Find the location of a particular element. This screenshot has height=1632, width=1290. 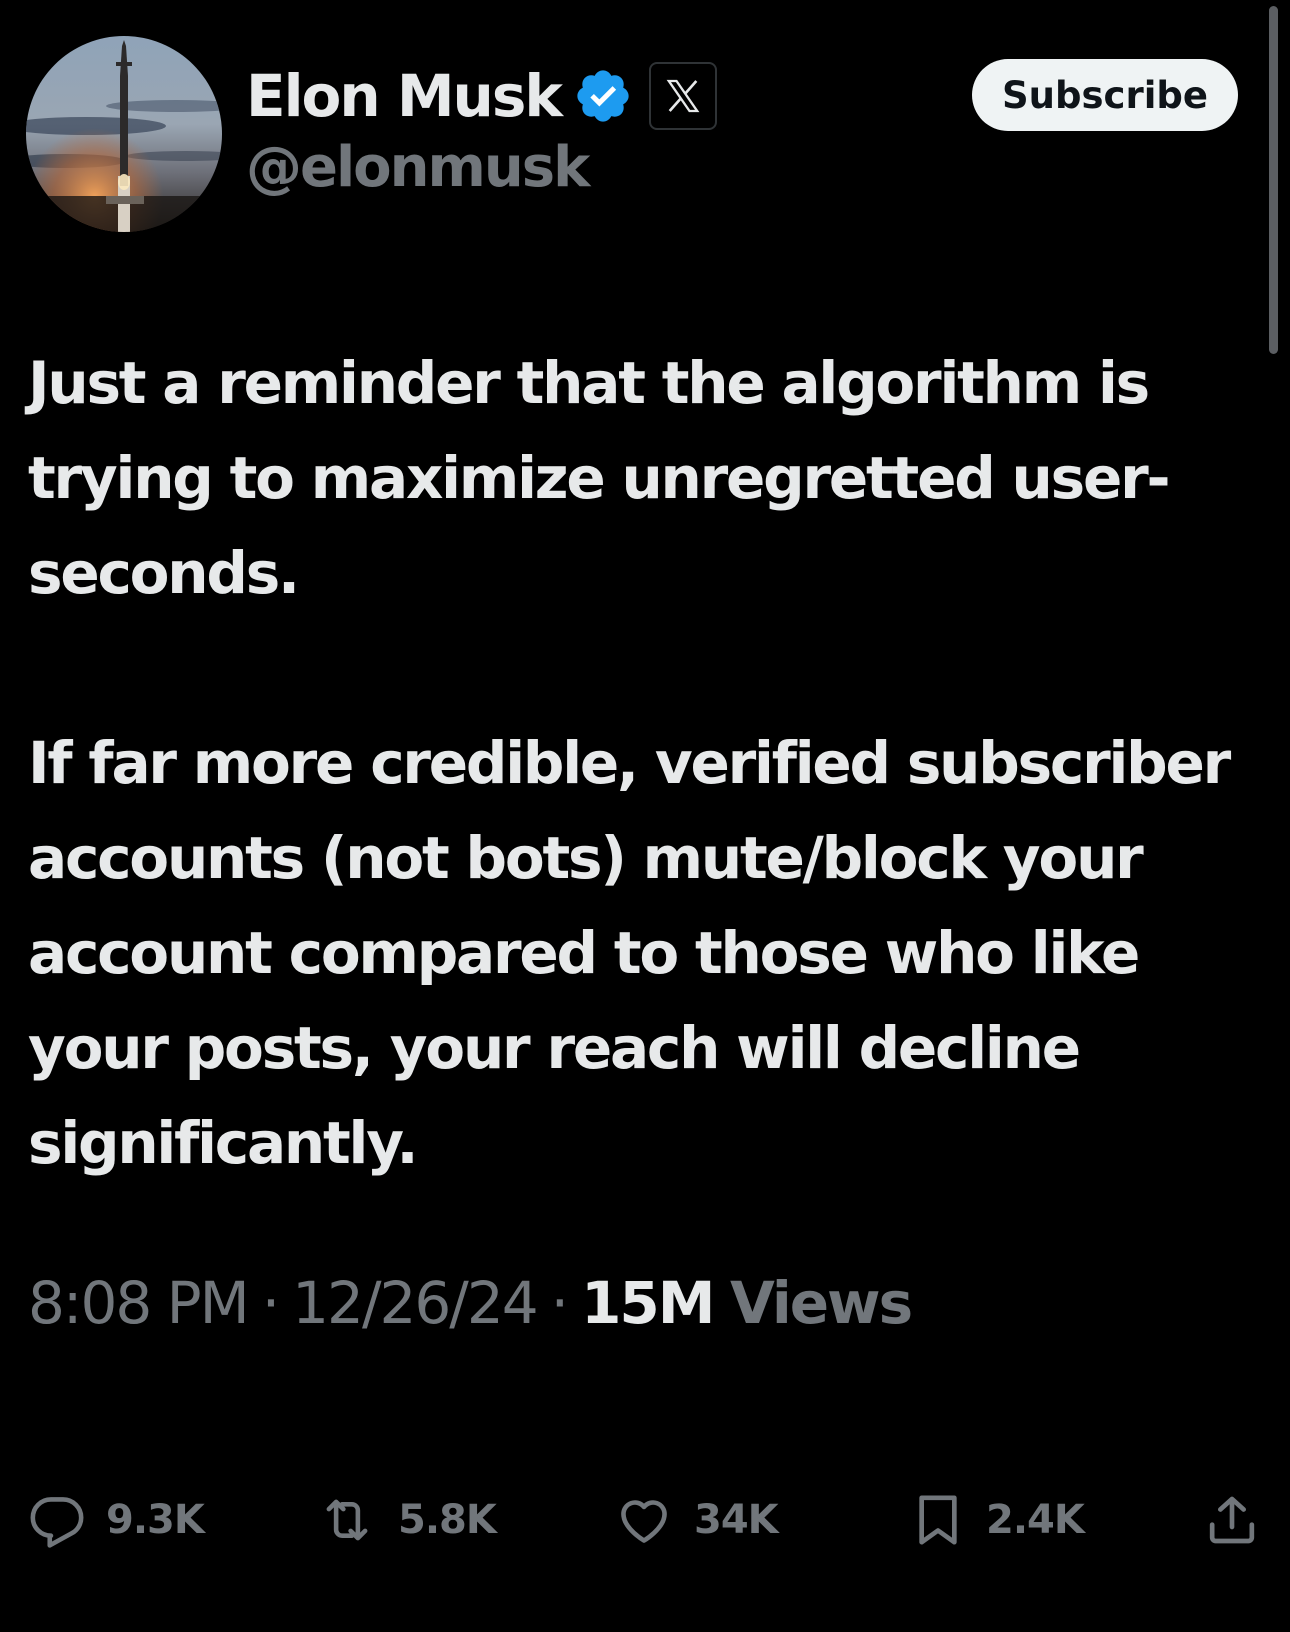

repost-button: 5.8K is located at coordinates (406, 1520).